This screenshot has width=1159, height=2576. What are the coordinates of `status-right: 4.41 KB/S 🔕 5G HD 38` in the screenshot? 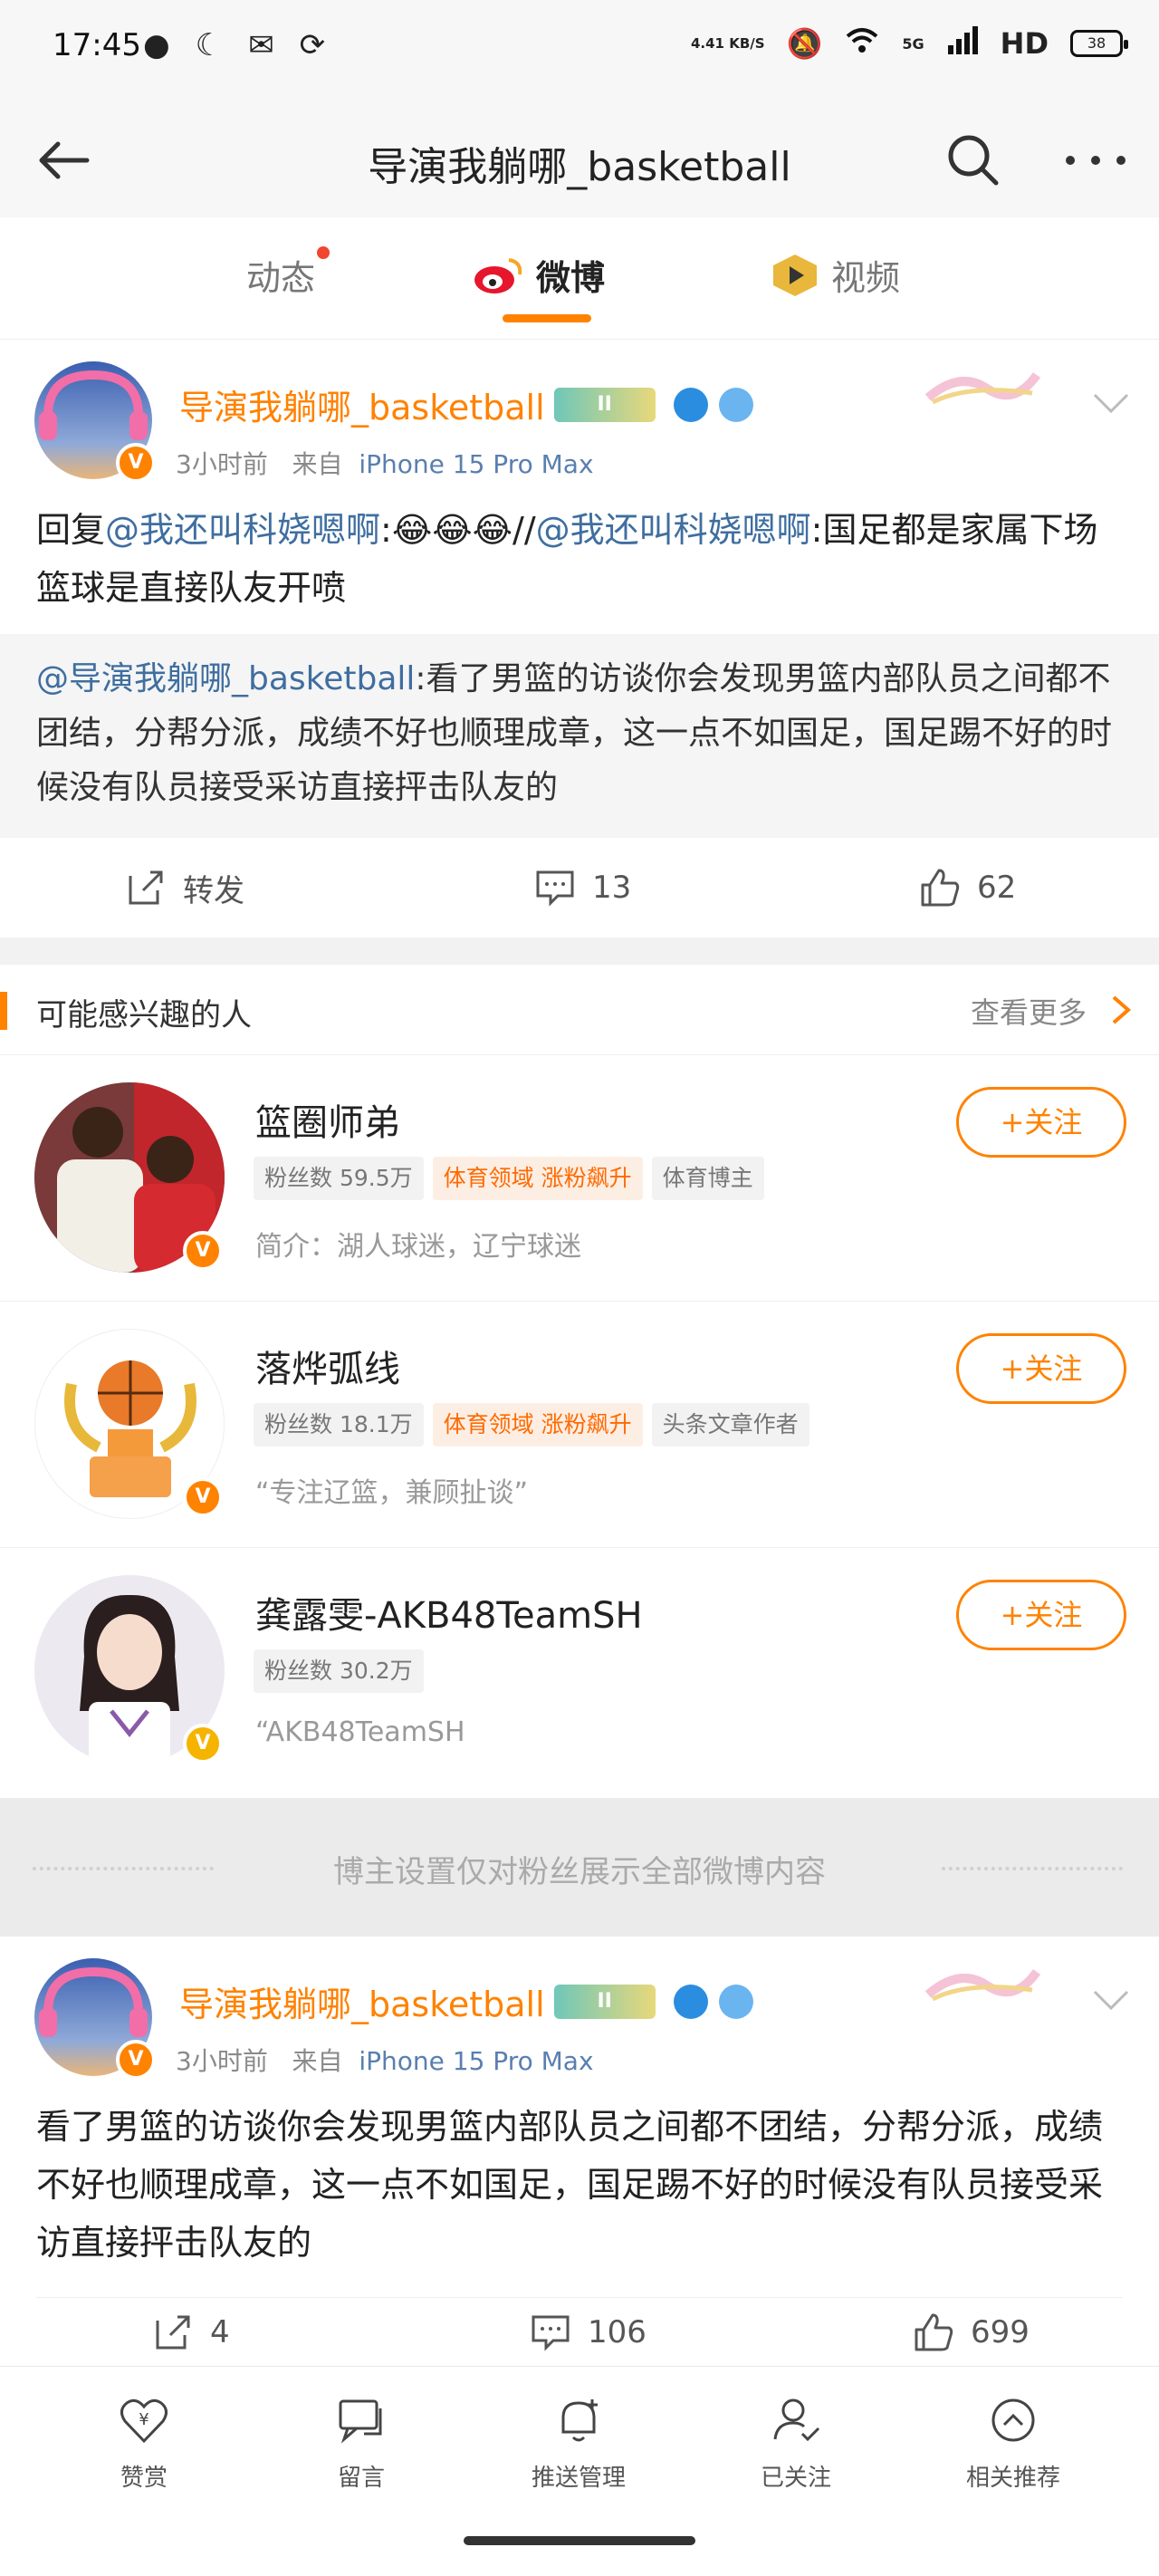 It's located at (909, 43).